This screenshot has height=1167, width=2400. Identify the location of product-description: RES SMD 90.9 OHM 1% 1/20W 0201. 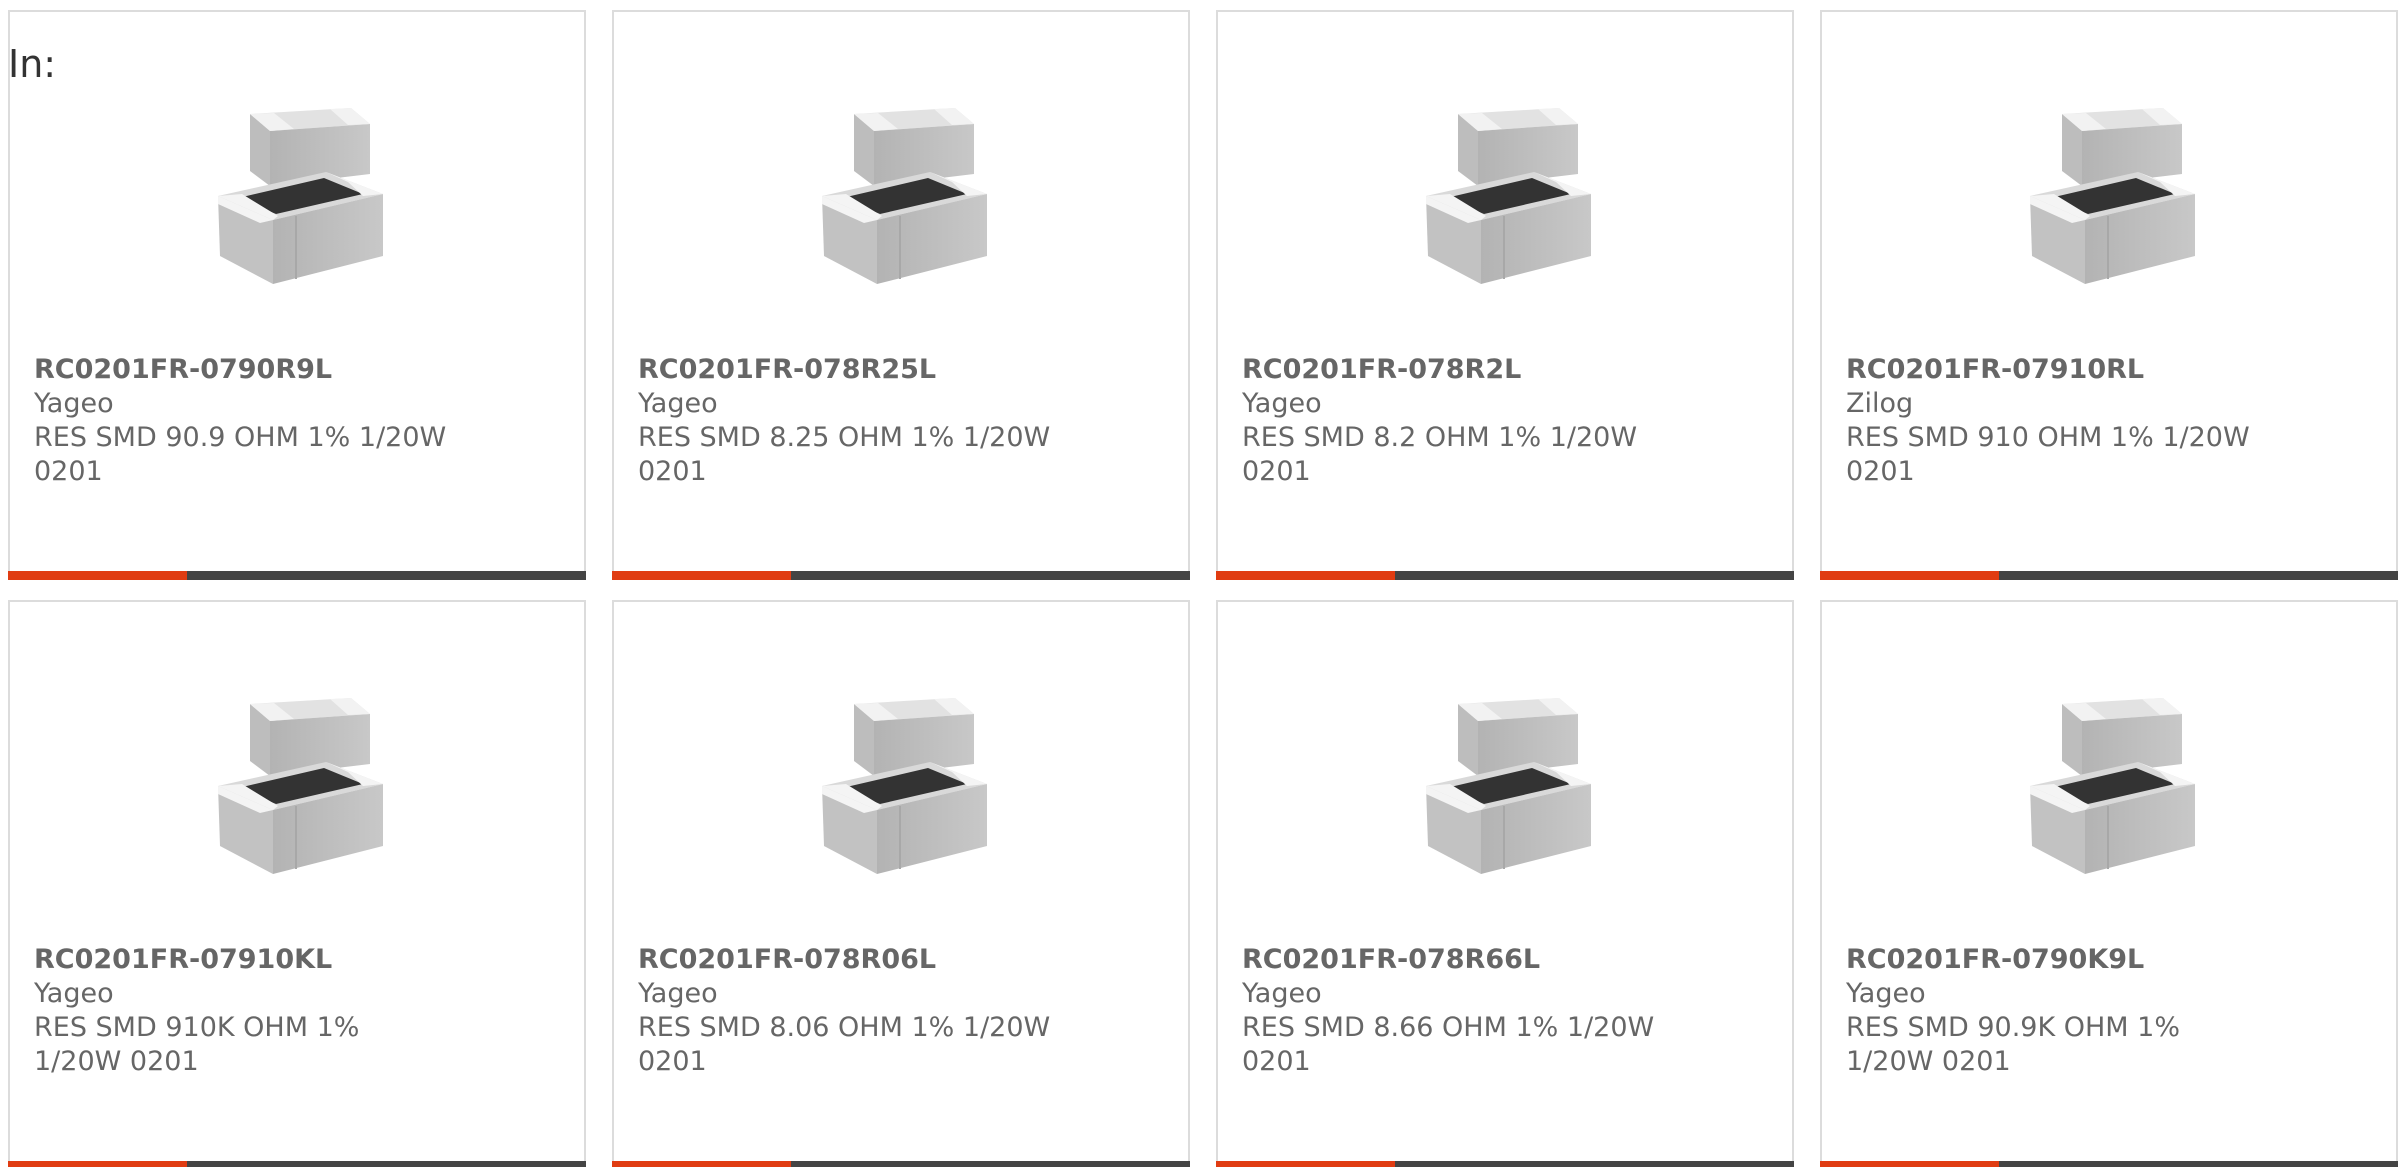
(240, 454).